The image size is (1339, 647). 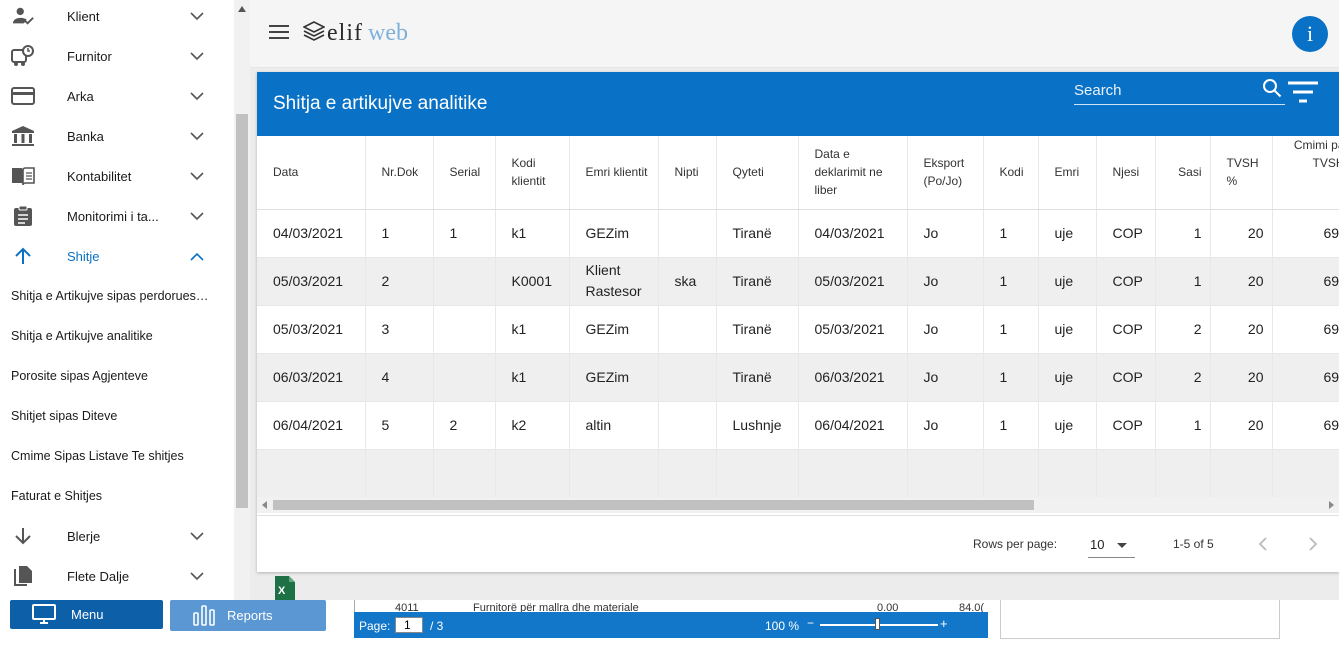 I want to click on menu-button: Menu, so click(x=86, y=614).